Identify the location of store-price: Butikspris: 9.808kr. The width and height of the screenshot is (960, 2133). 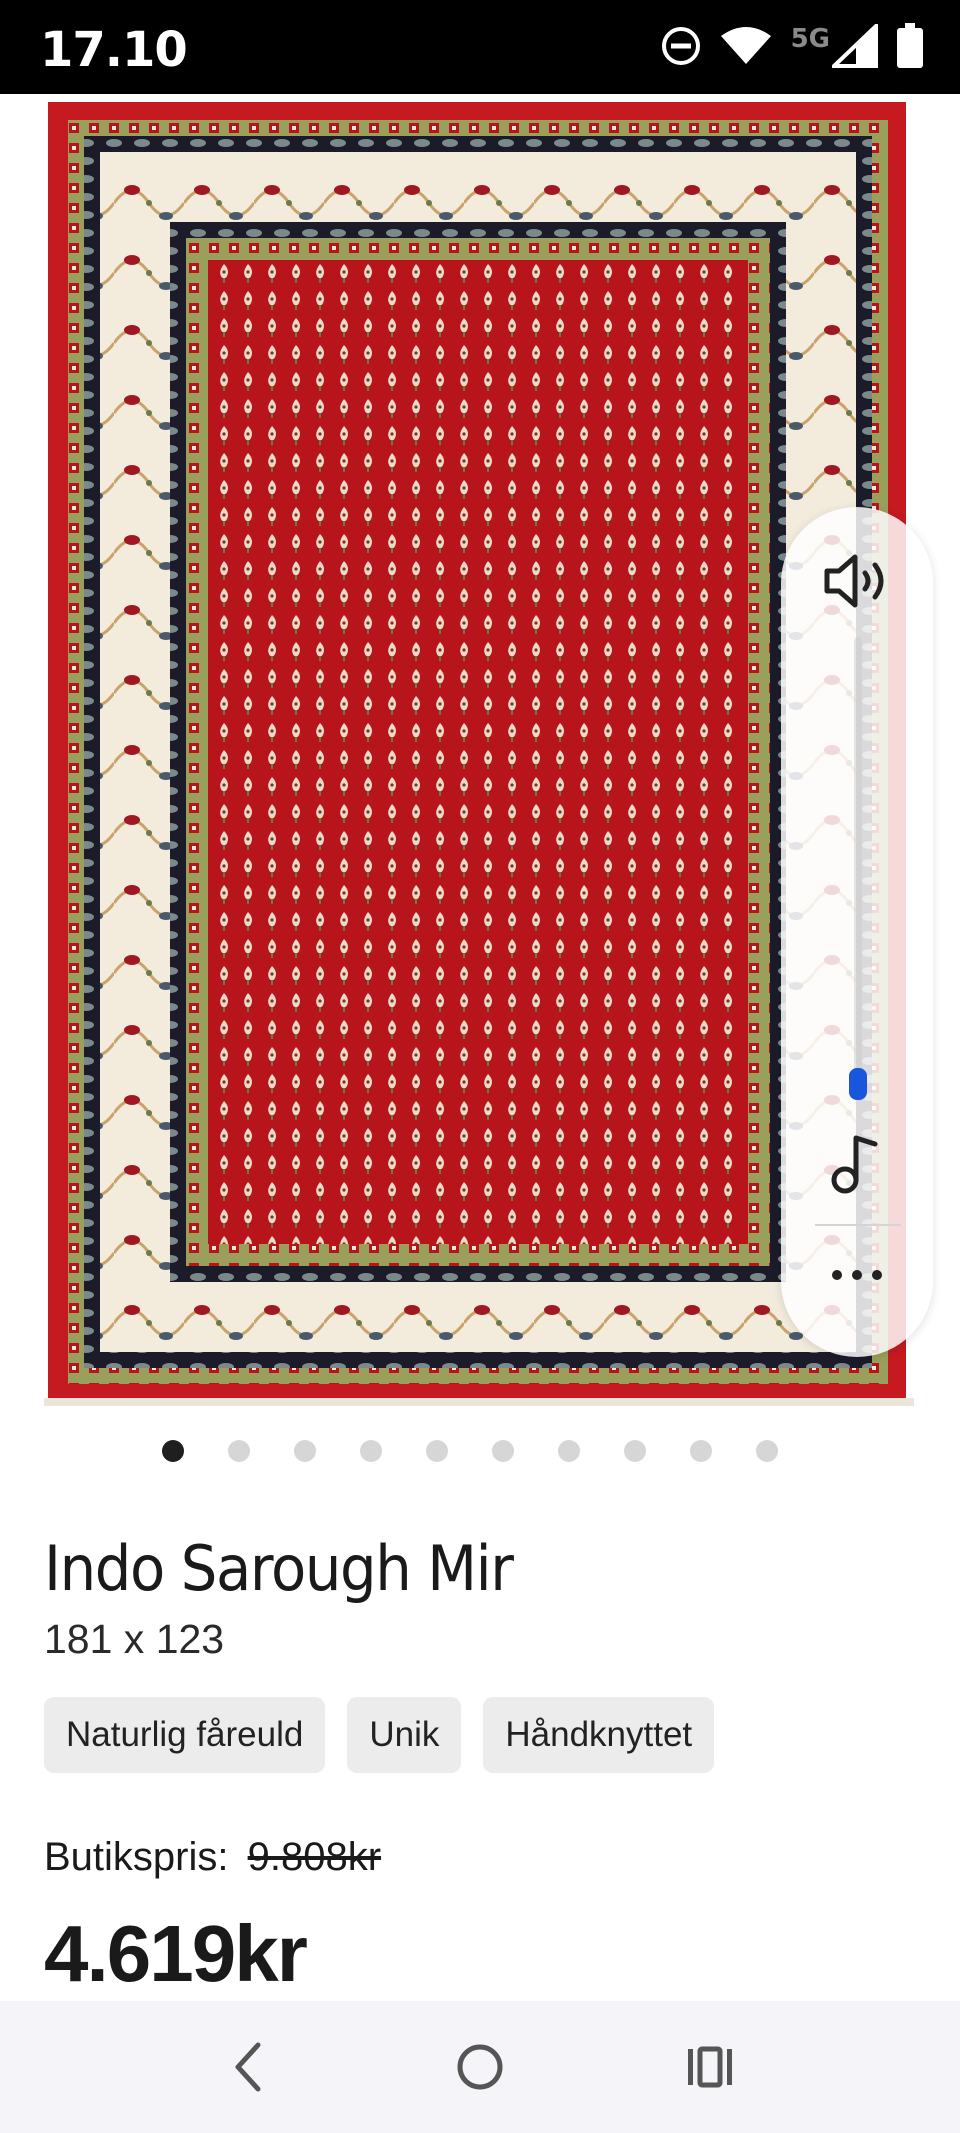
(212, 1857).